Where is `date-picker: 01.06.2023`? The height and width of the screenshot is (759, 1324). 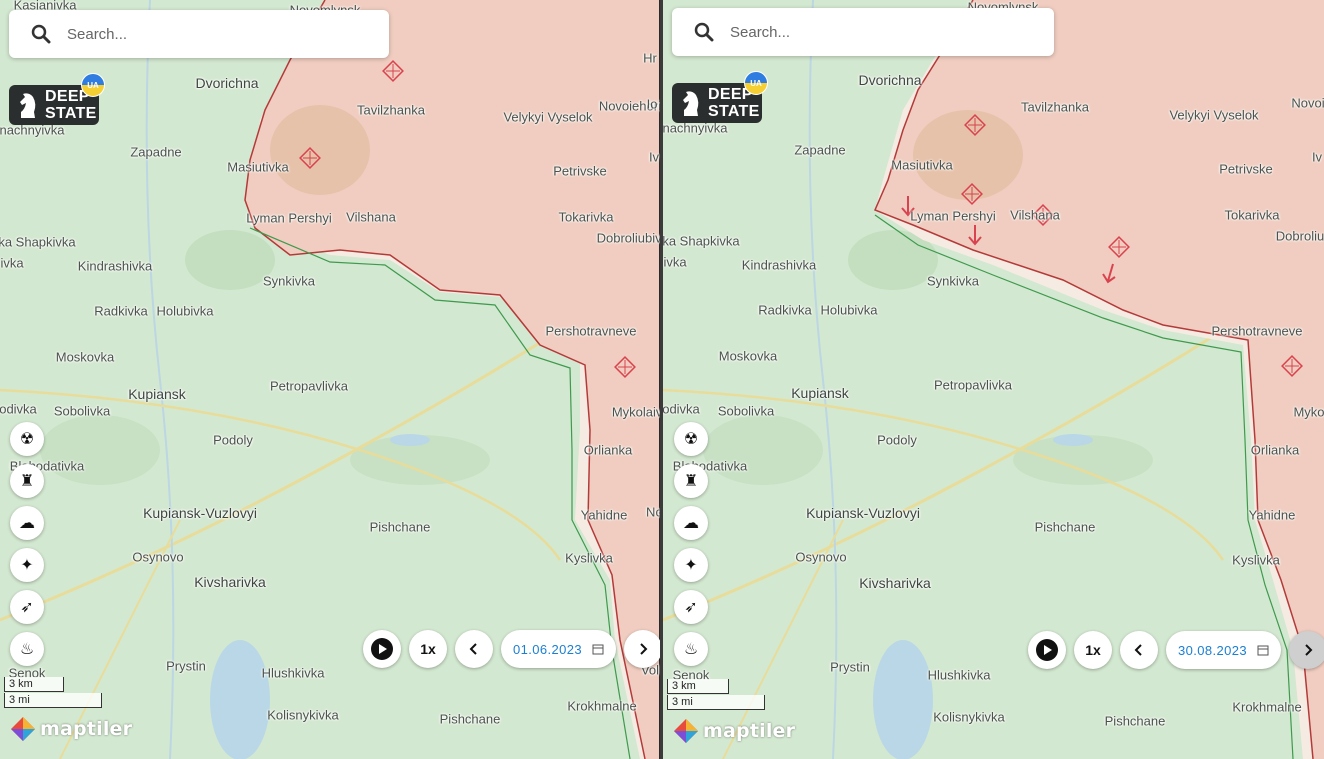 date-picker: 01.06.2023 is located at coordinates (558, 649).